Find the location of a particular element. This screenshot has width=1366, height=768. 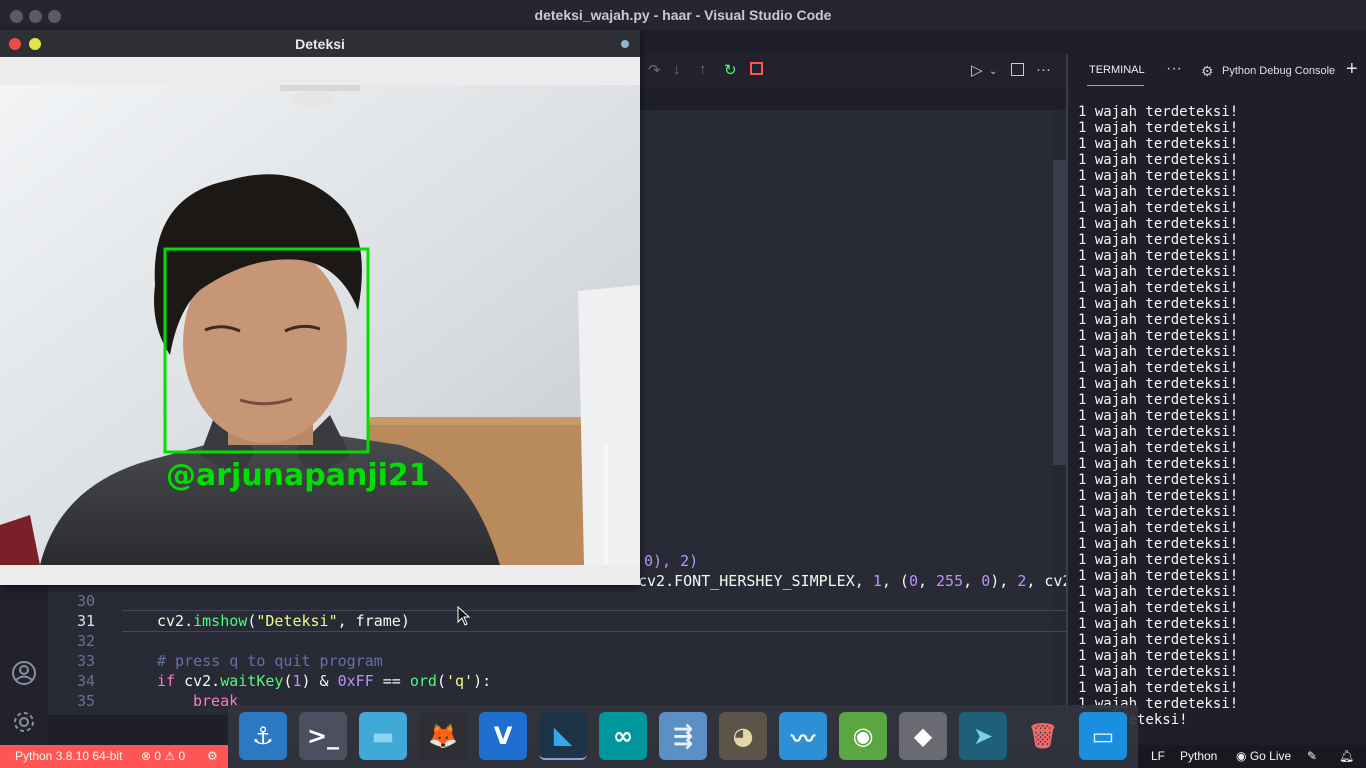

debug-status-icon: ⚙ is located at coordinates (212, 756).